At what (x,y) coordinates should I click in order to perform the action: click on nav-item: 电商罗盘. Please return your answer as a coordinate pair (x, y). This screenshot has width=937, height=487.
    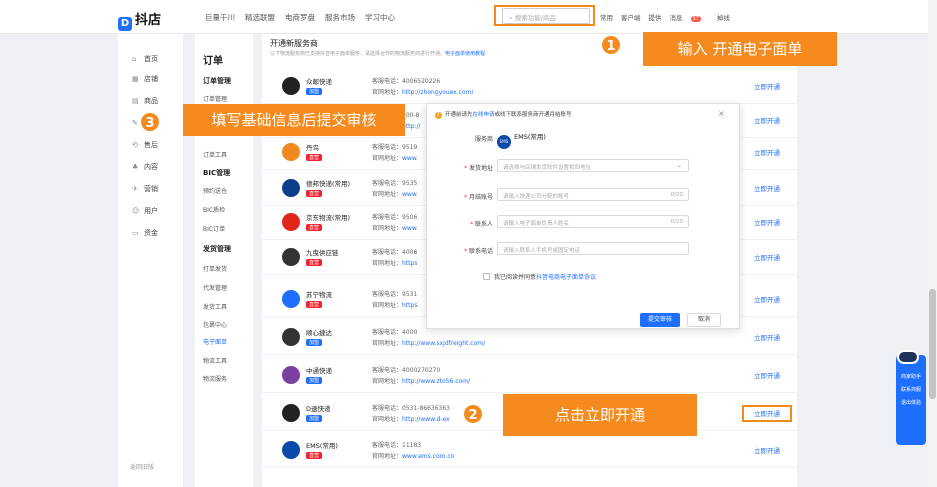
    Looking at the image, I should click on (300, 17).